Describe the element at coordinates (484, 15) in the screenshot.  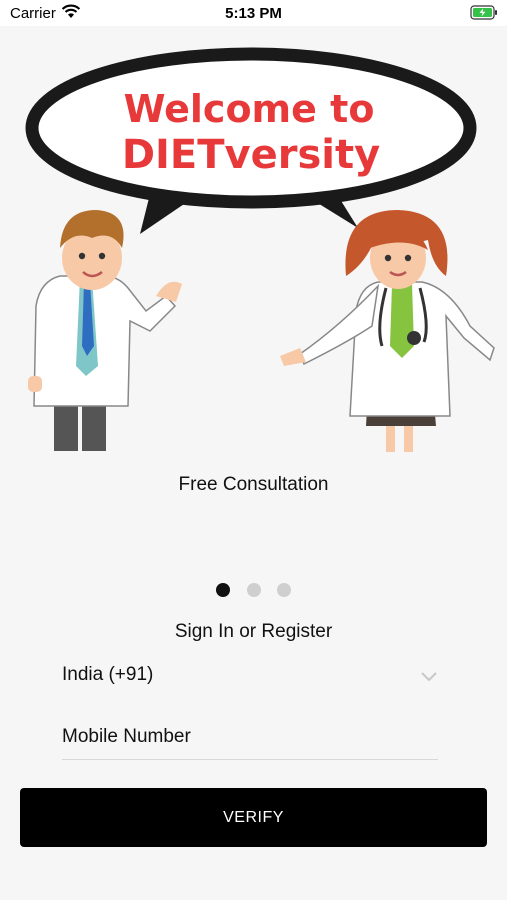
I see `battery-charging-icon` at that location.